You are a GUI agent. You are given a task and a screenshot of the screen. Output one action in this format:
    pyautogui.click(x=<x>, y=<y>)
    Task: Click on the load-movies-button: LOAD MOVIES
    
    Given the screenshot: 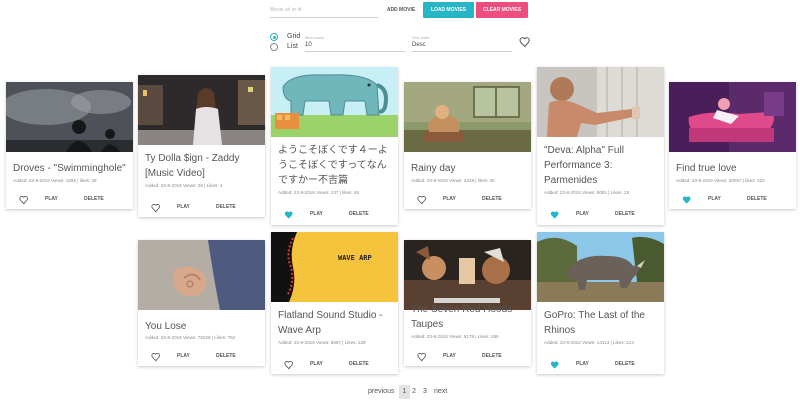 What is the action you would take?
    pyautogui.click(x=448, y=10)
    